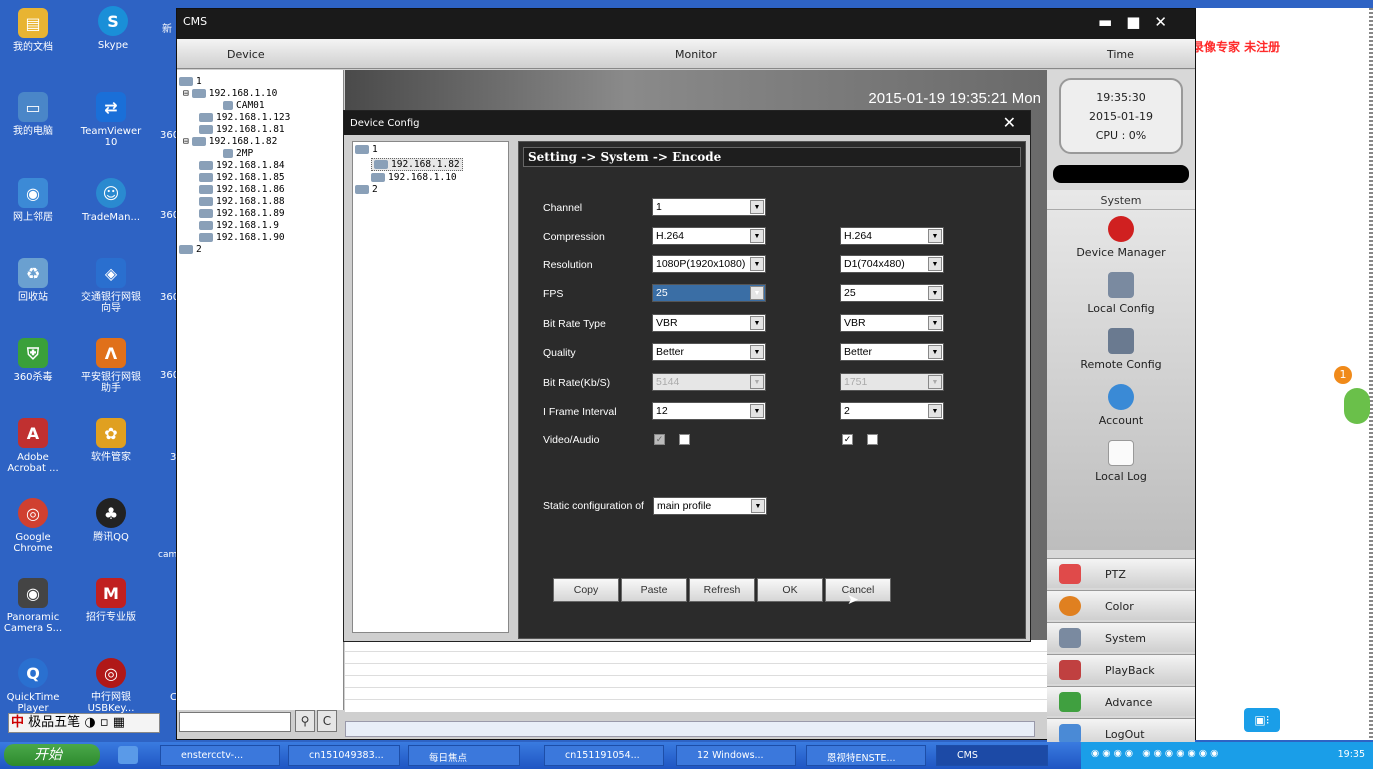 The height and width of the screenshot is (769, 1373). What do you see at coordinates (709, 352) in the screenshot?
I see `main-quality-select: Better ▼` at bounding box center [709, 352].